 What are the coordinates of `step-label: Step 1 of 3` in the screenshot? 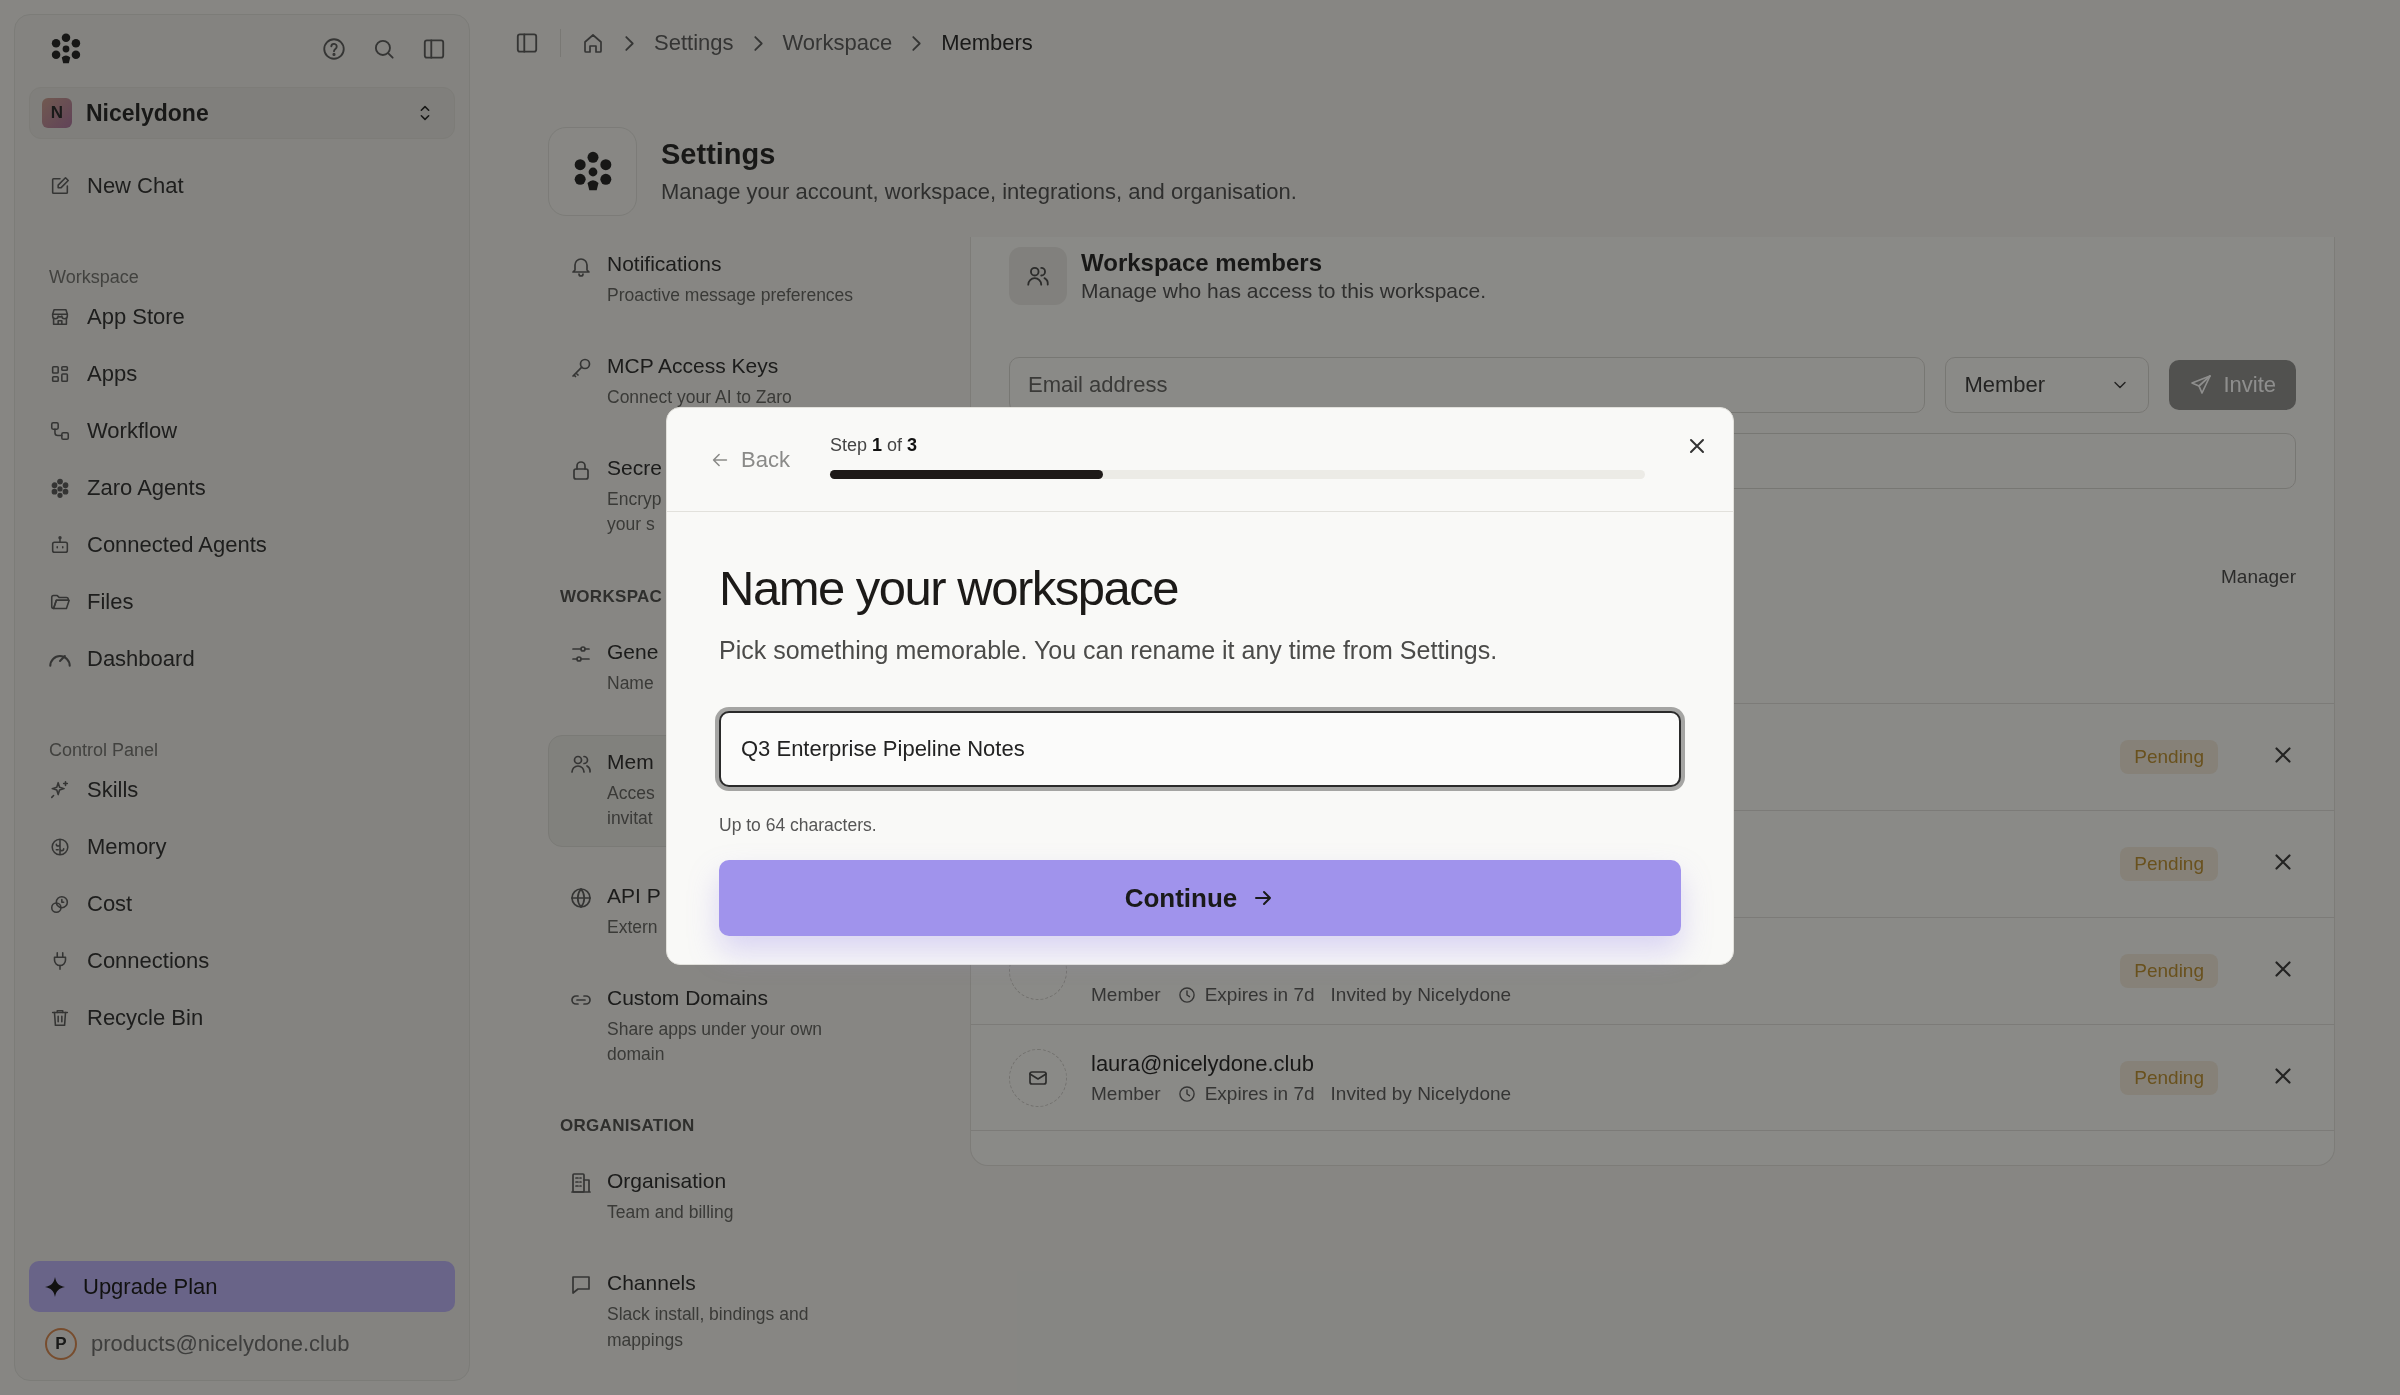 It's located at (873, 445).